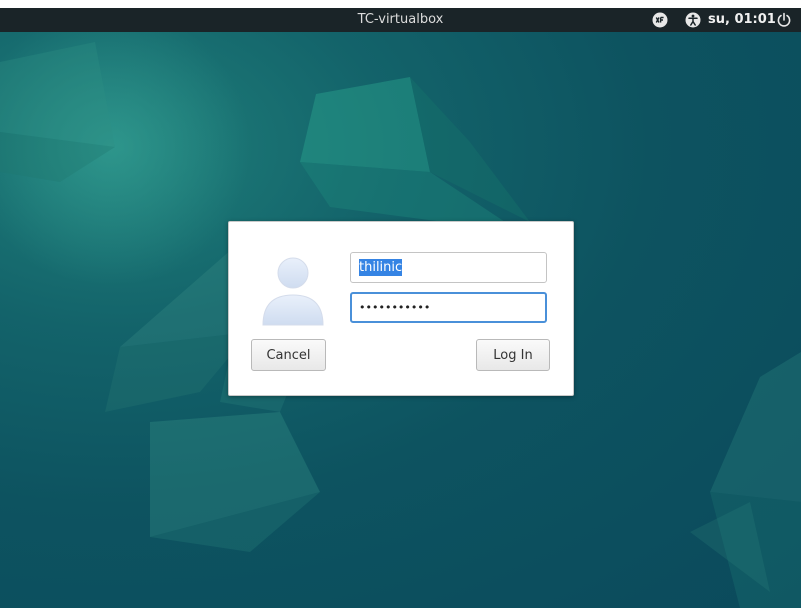  I want to click on hostname-label: TC-virtualbox, so click(400, 19).